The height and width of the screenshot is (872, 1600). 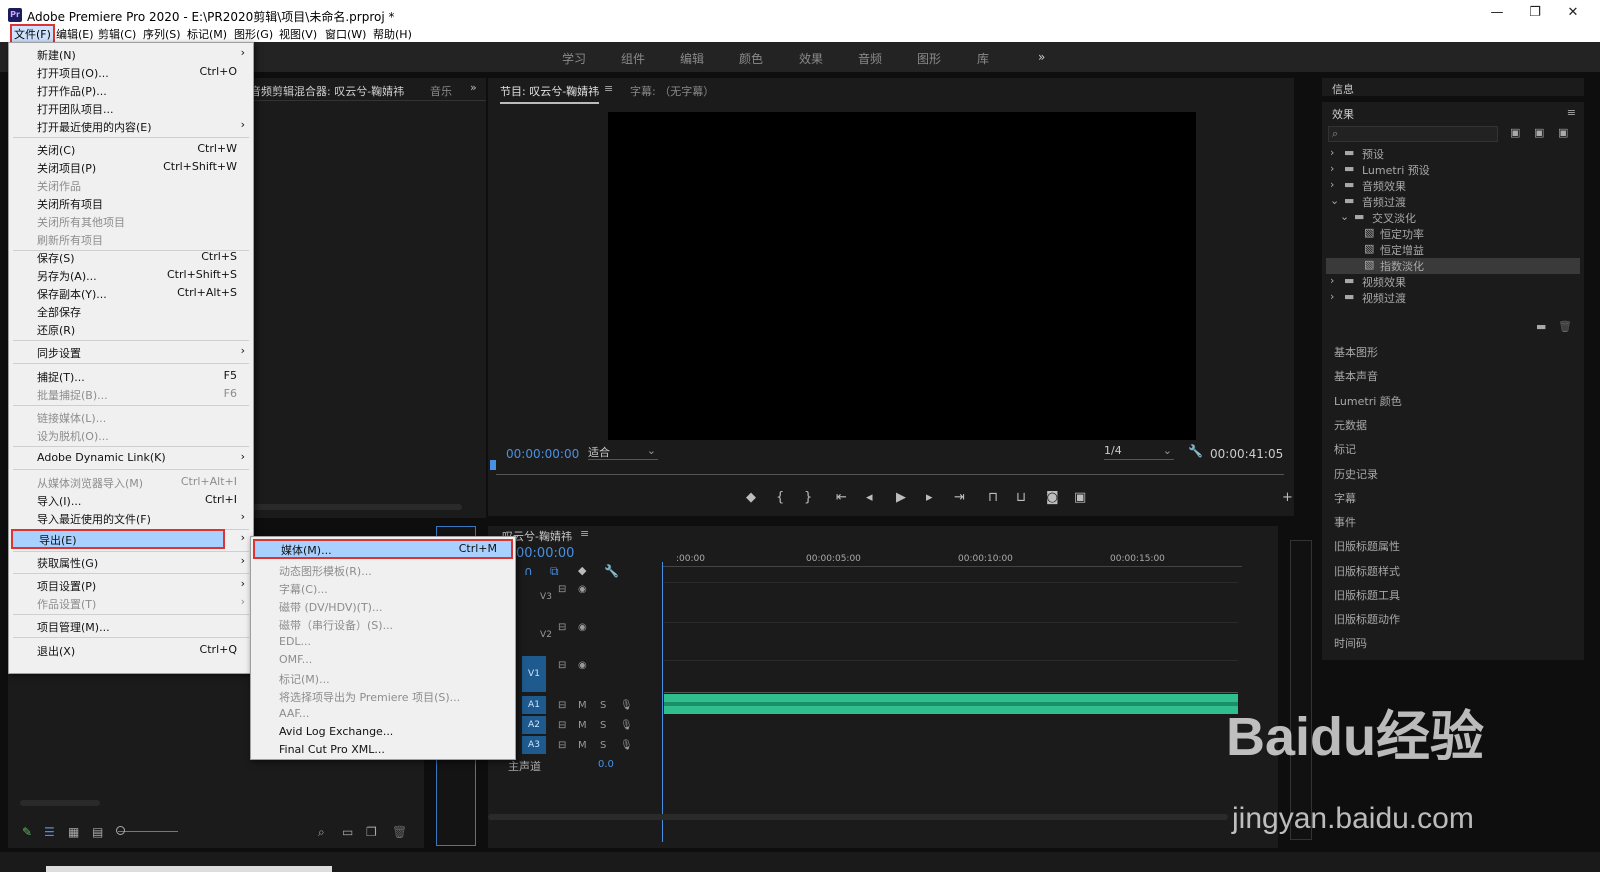 I want to click on zoom-slider-handle, so click(x=120, y=830).